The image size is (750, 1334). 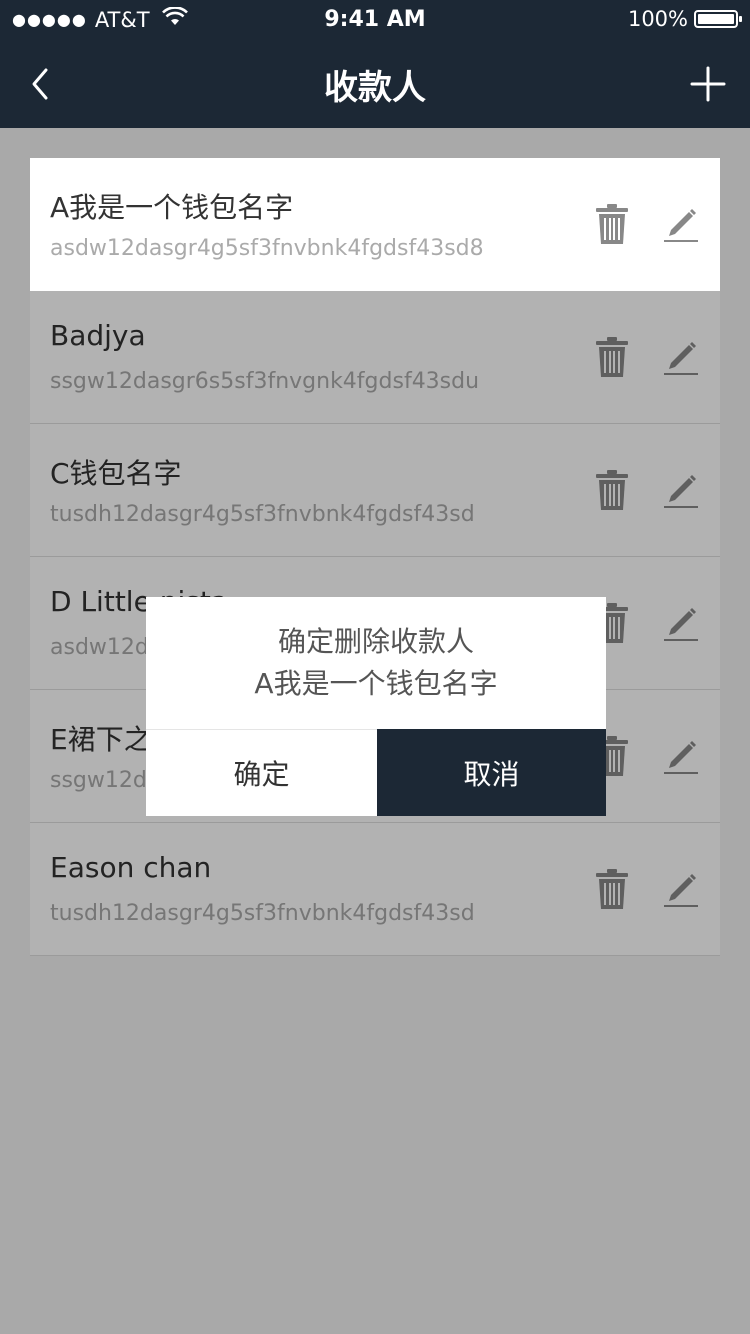 What do you see at coordinates (612, 224) in the screenshot?
I see `trash-icon` at bounding box center [612, 224].